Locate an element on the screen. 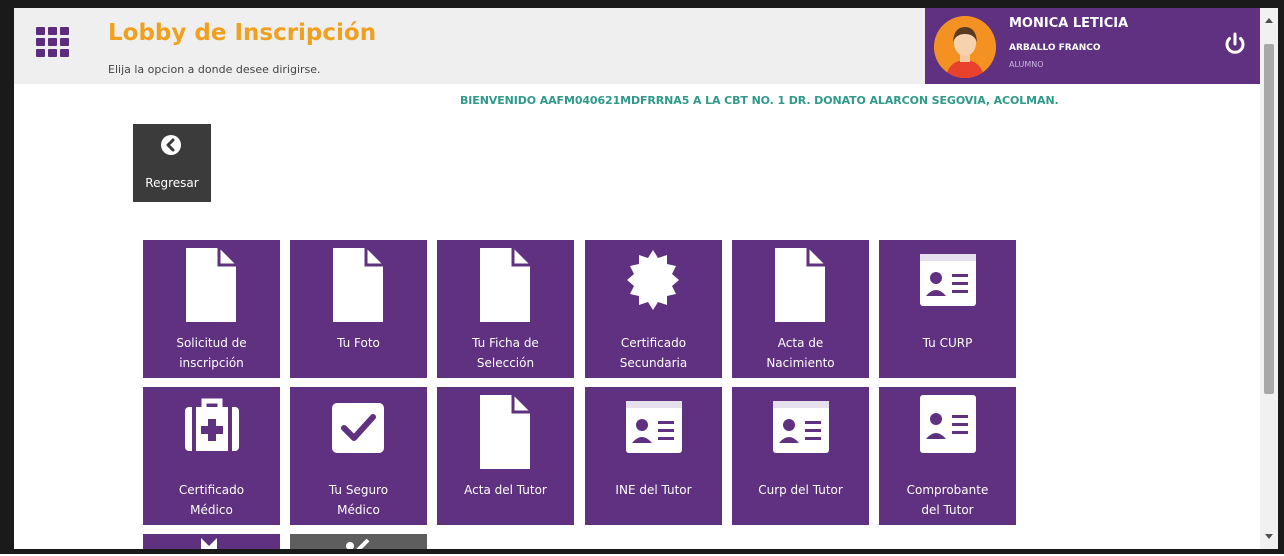 The height and width of the screenshot is (556, 1284). tile-solicitud-inscripcion: Solicitud de inscripción is located at coordinates (211, 309).